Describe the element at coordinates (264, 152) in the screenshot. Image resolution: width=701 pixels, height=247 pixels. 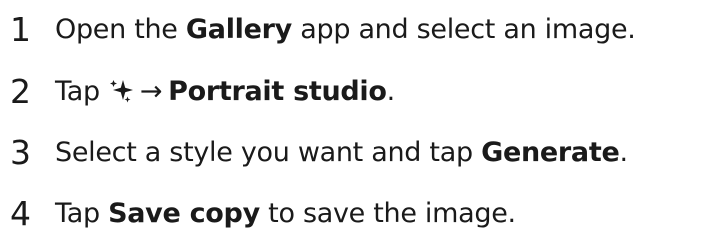
I see `step-text: Select a style you want and tap` at that location.